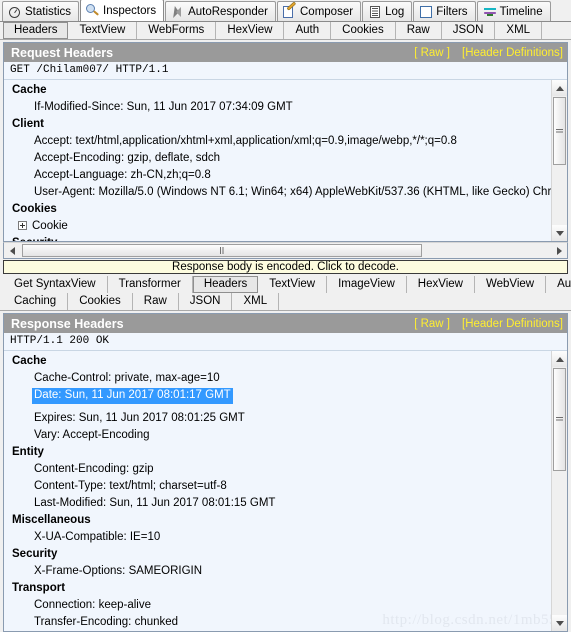 The height and width of the screenshot is (632, 571). What do you see at coordinates (55, 284) in the screenshot?
I see `response-tab-get-syntaxview: Get SyntaxView` at bounding box center [55, 284].